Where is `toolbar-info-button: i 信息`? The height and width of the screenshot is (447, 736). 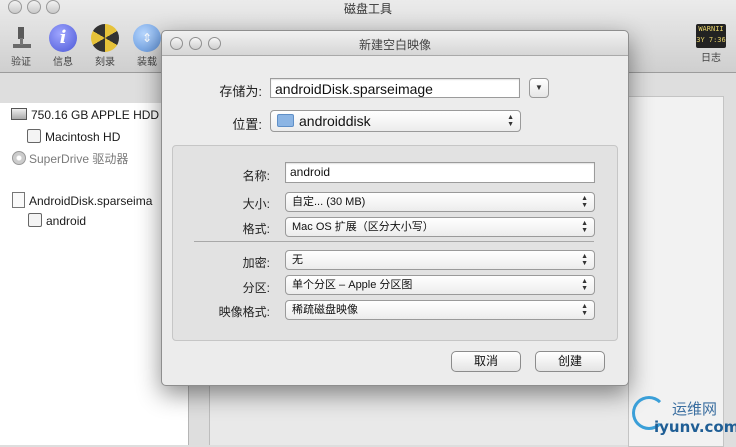 toolbar-info-button: i 信息 is located at coordinates (63, 46).